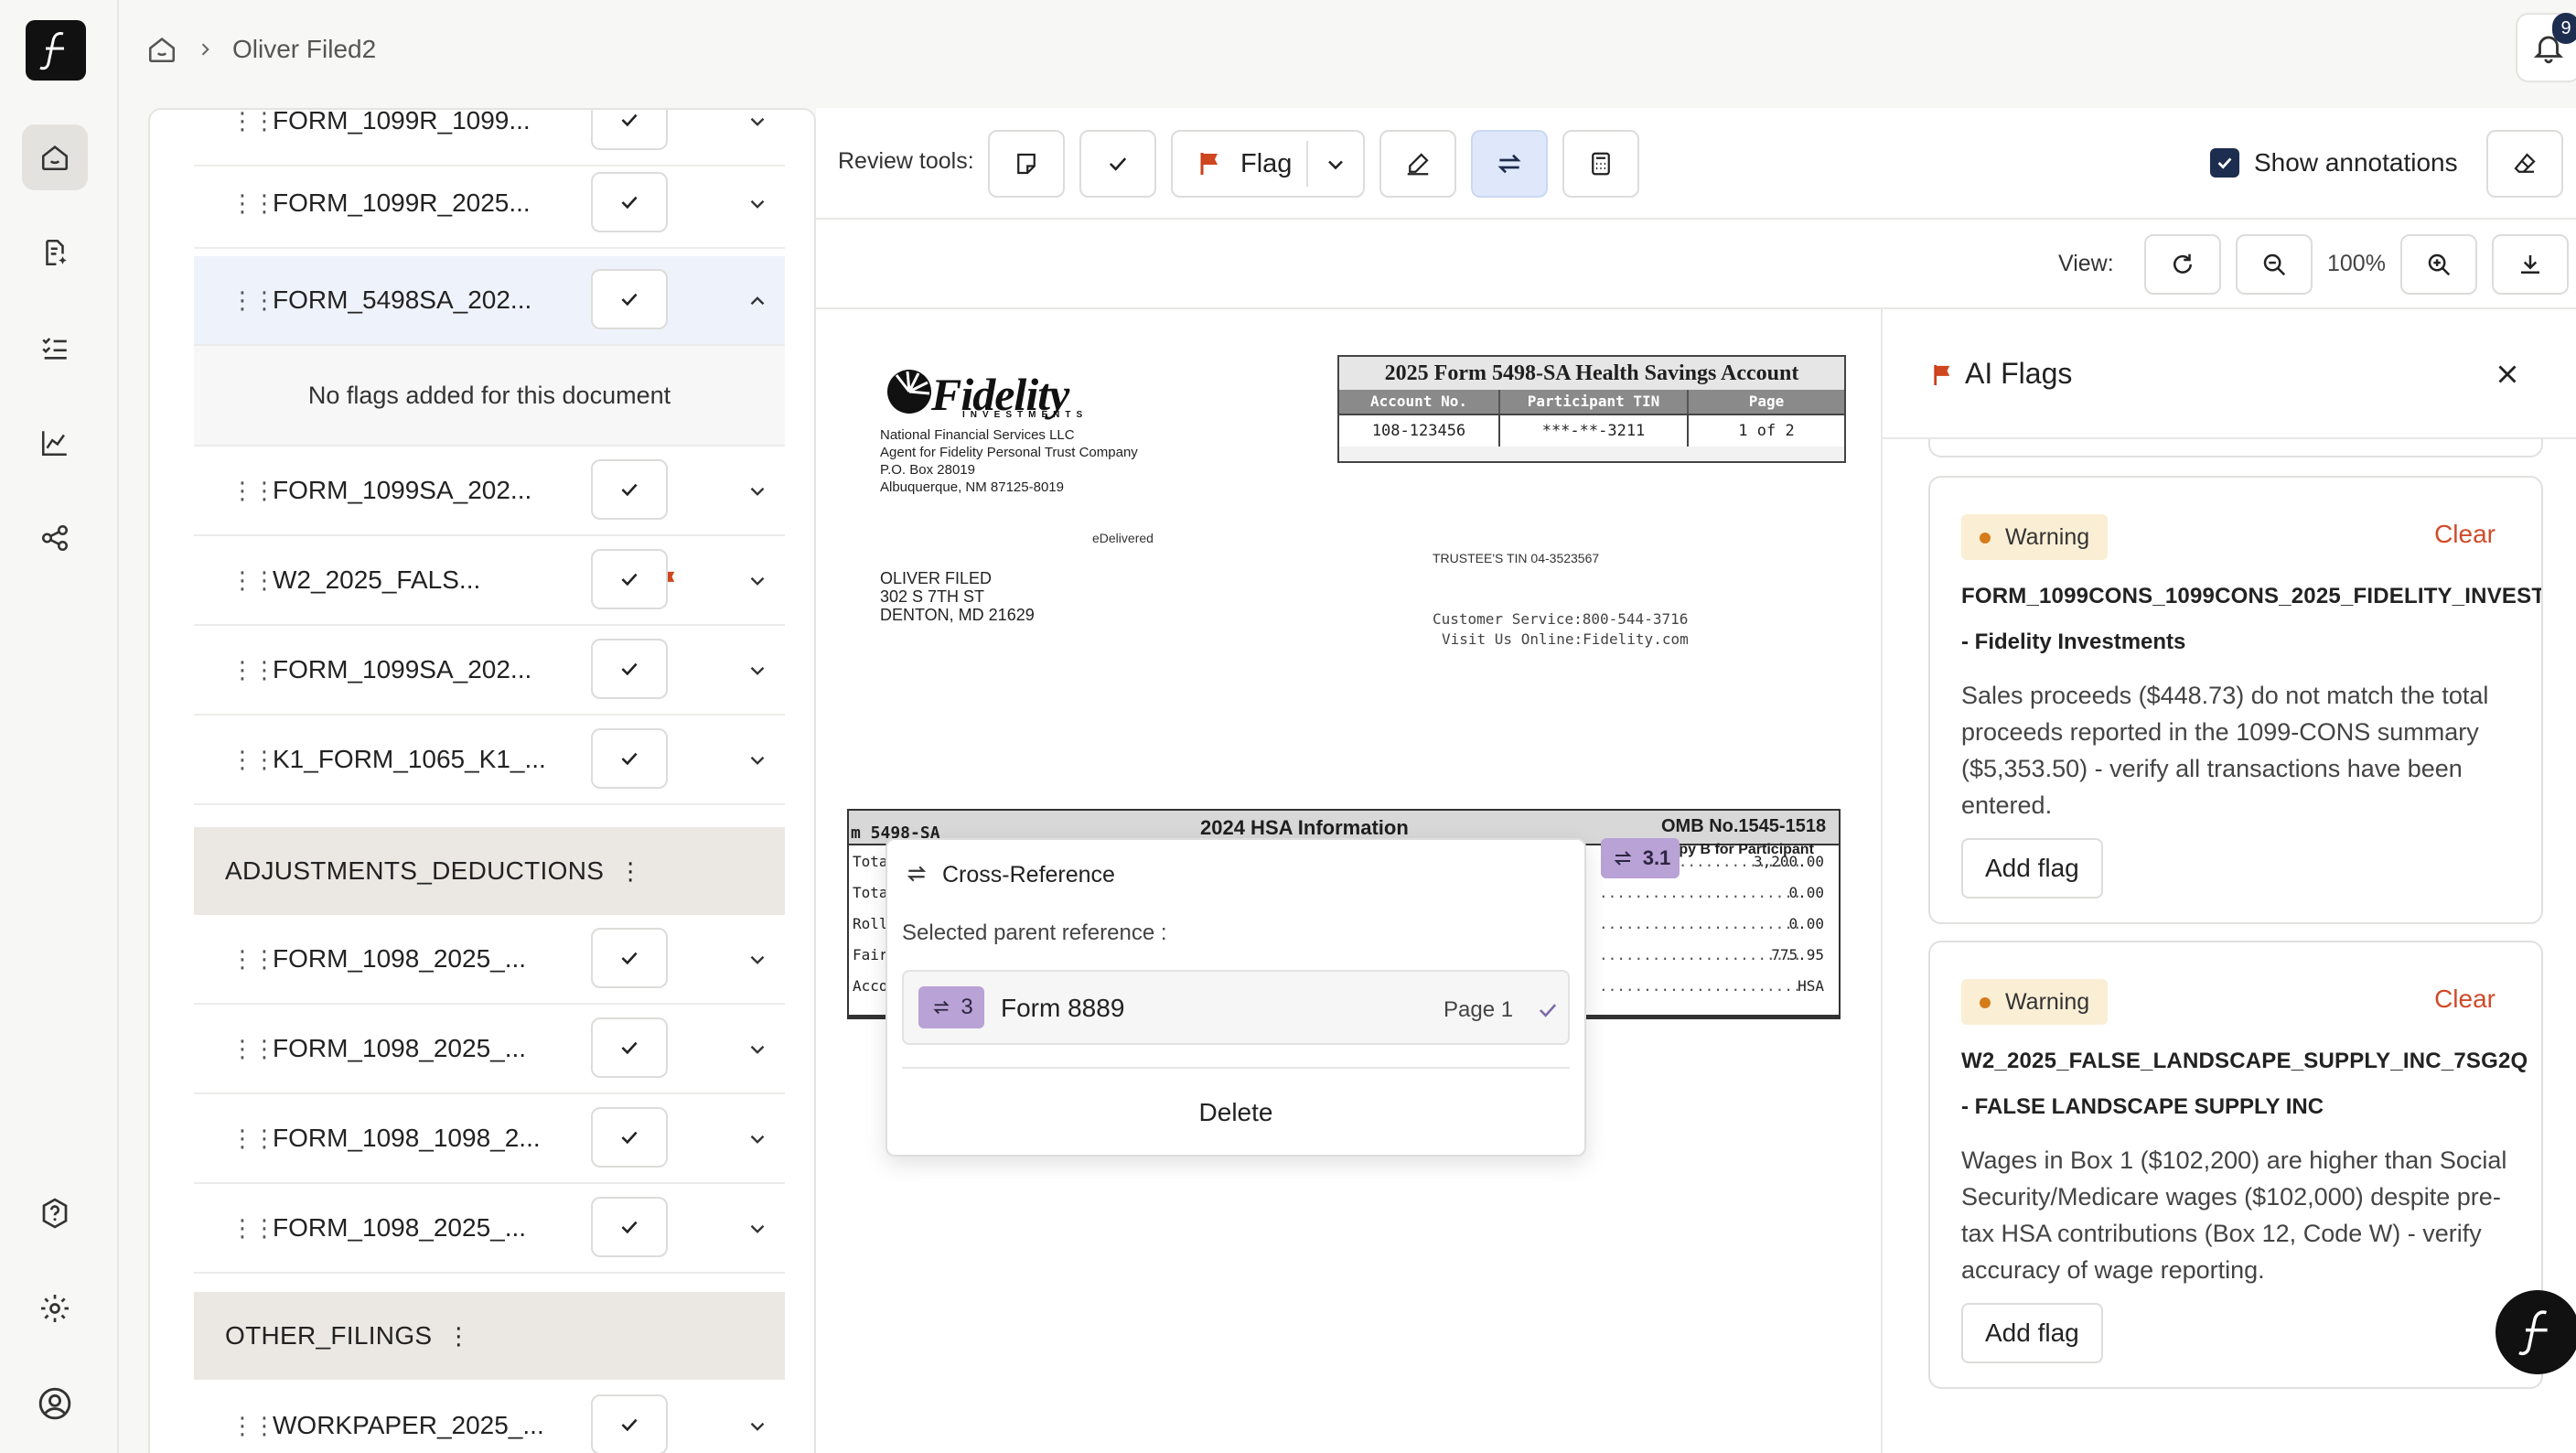 This screenshot has width=2576, height=1453. I want to click on notification-count-badge: 9, so click(2564, 28).